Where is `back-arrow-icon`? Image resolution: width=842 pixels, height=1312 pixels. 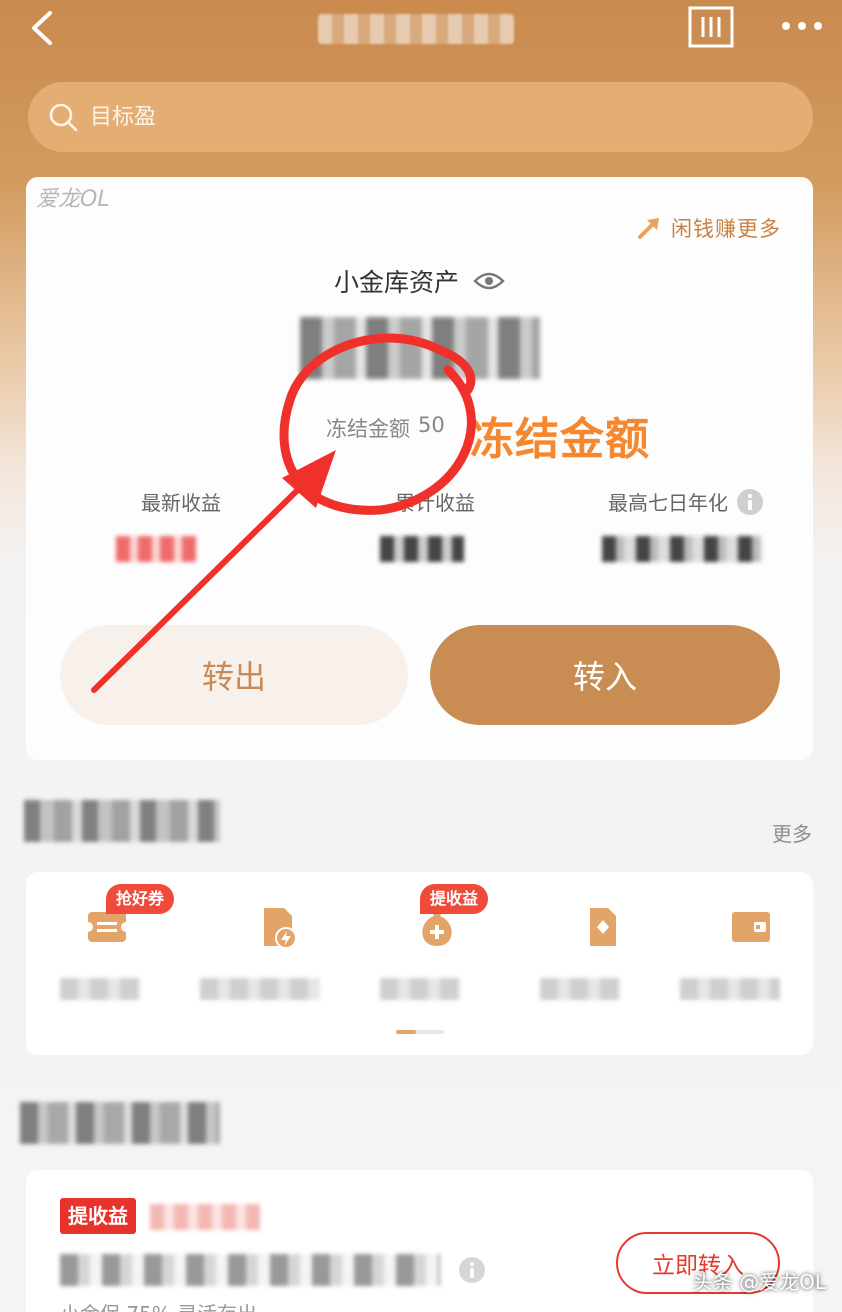 back-arrow-icon is located at coordinates (43, 28).